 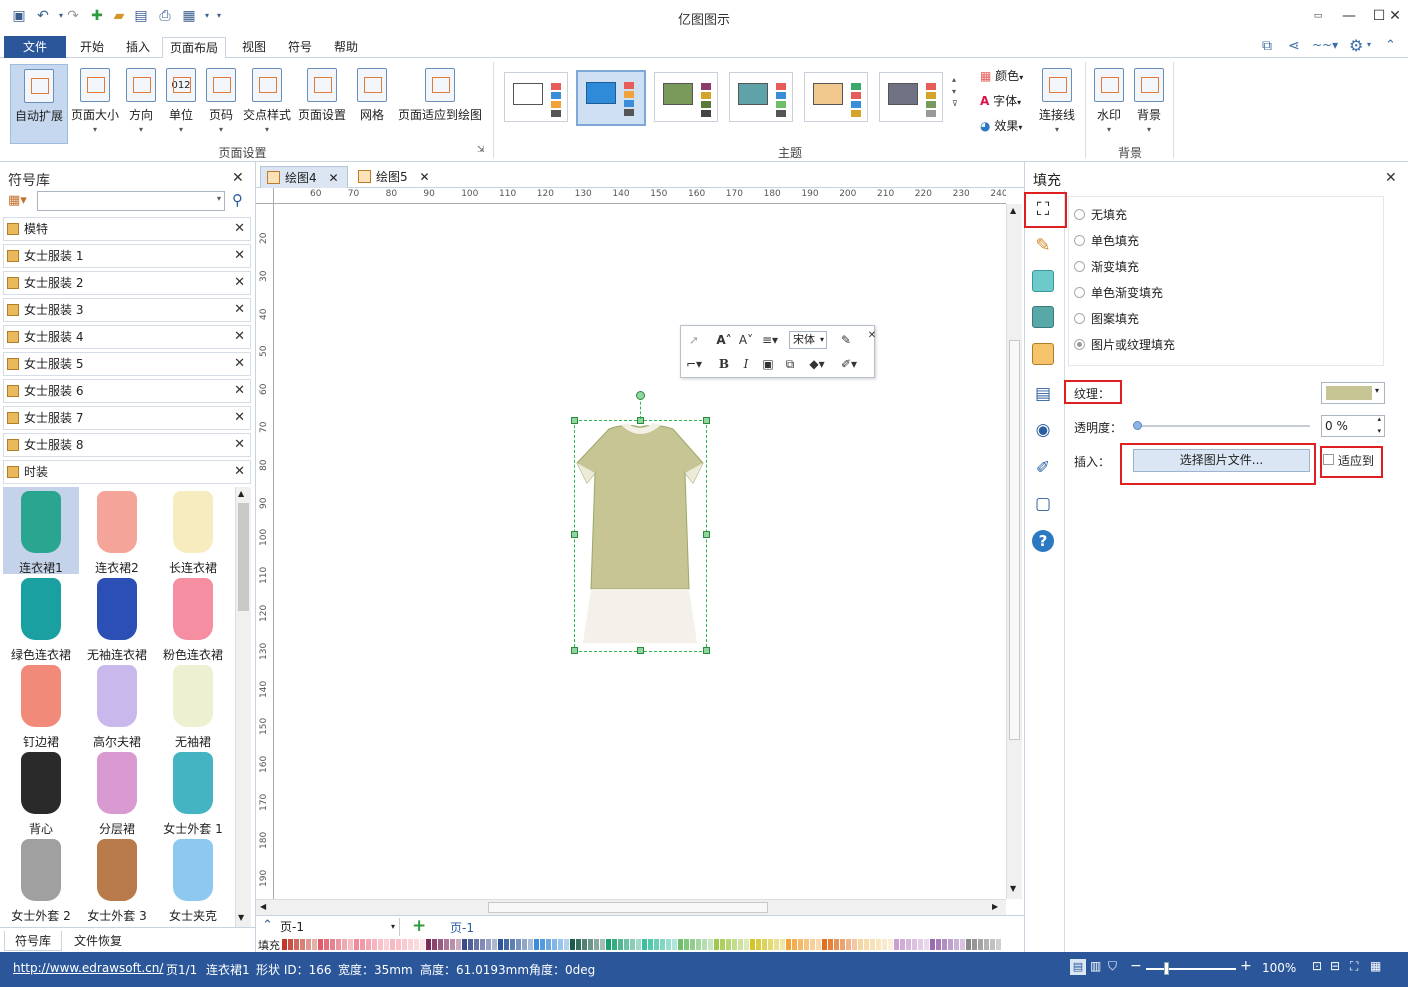 What do you see at coordinates (41, 705) in the screenshot?
I see `library-shape: 钉边裙` at bounding box center [41, 705].